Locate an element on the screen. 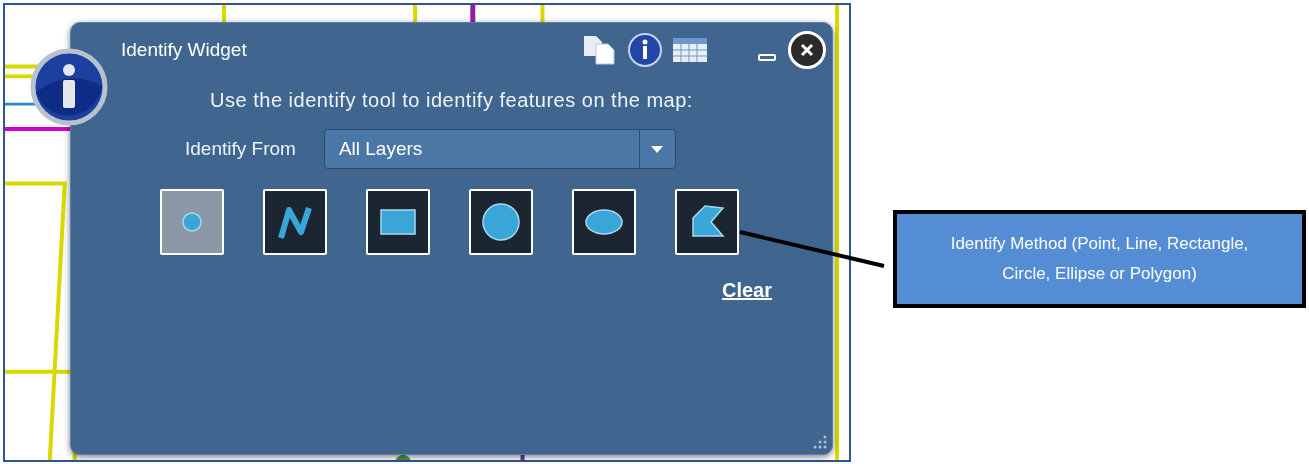  circle-tool-button is located at coordinates (501, 222).